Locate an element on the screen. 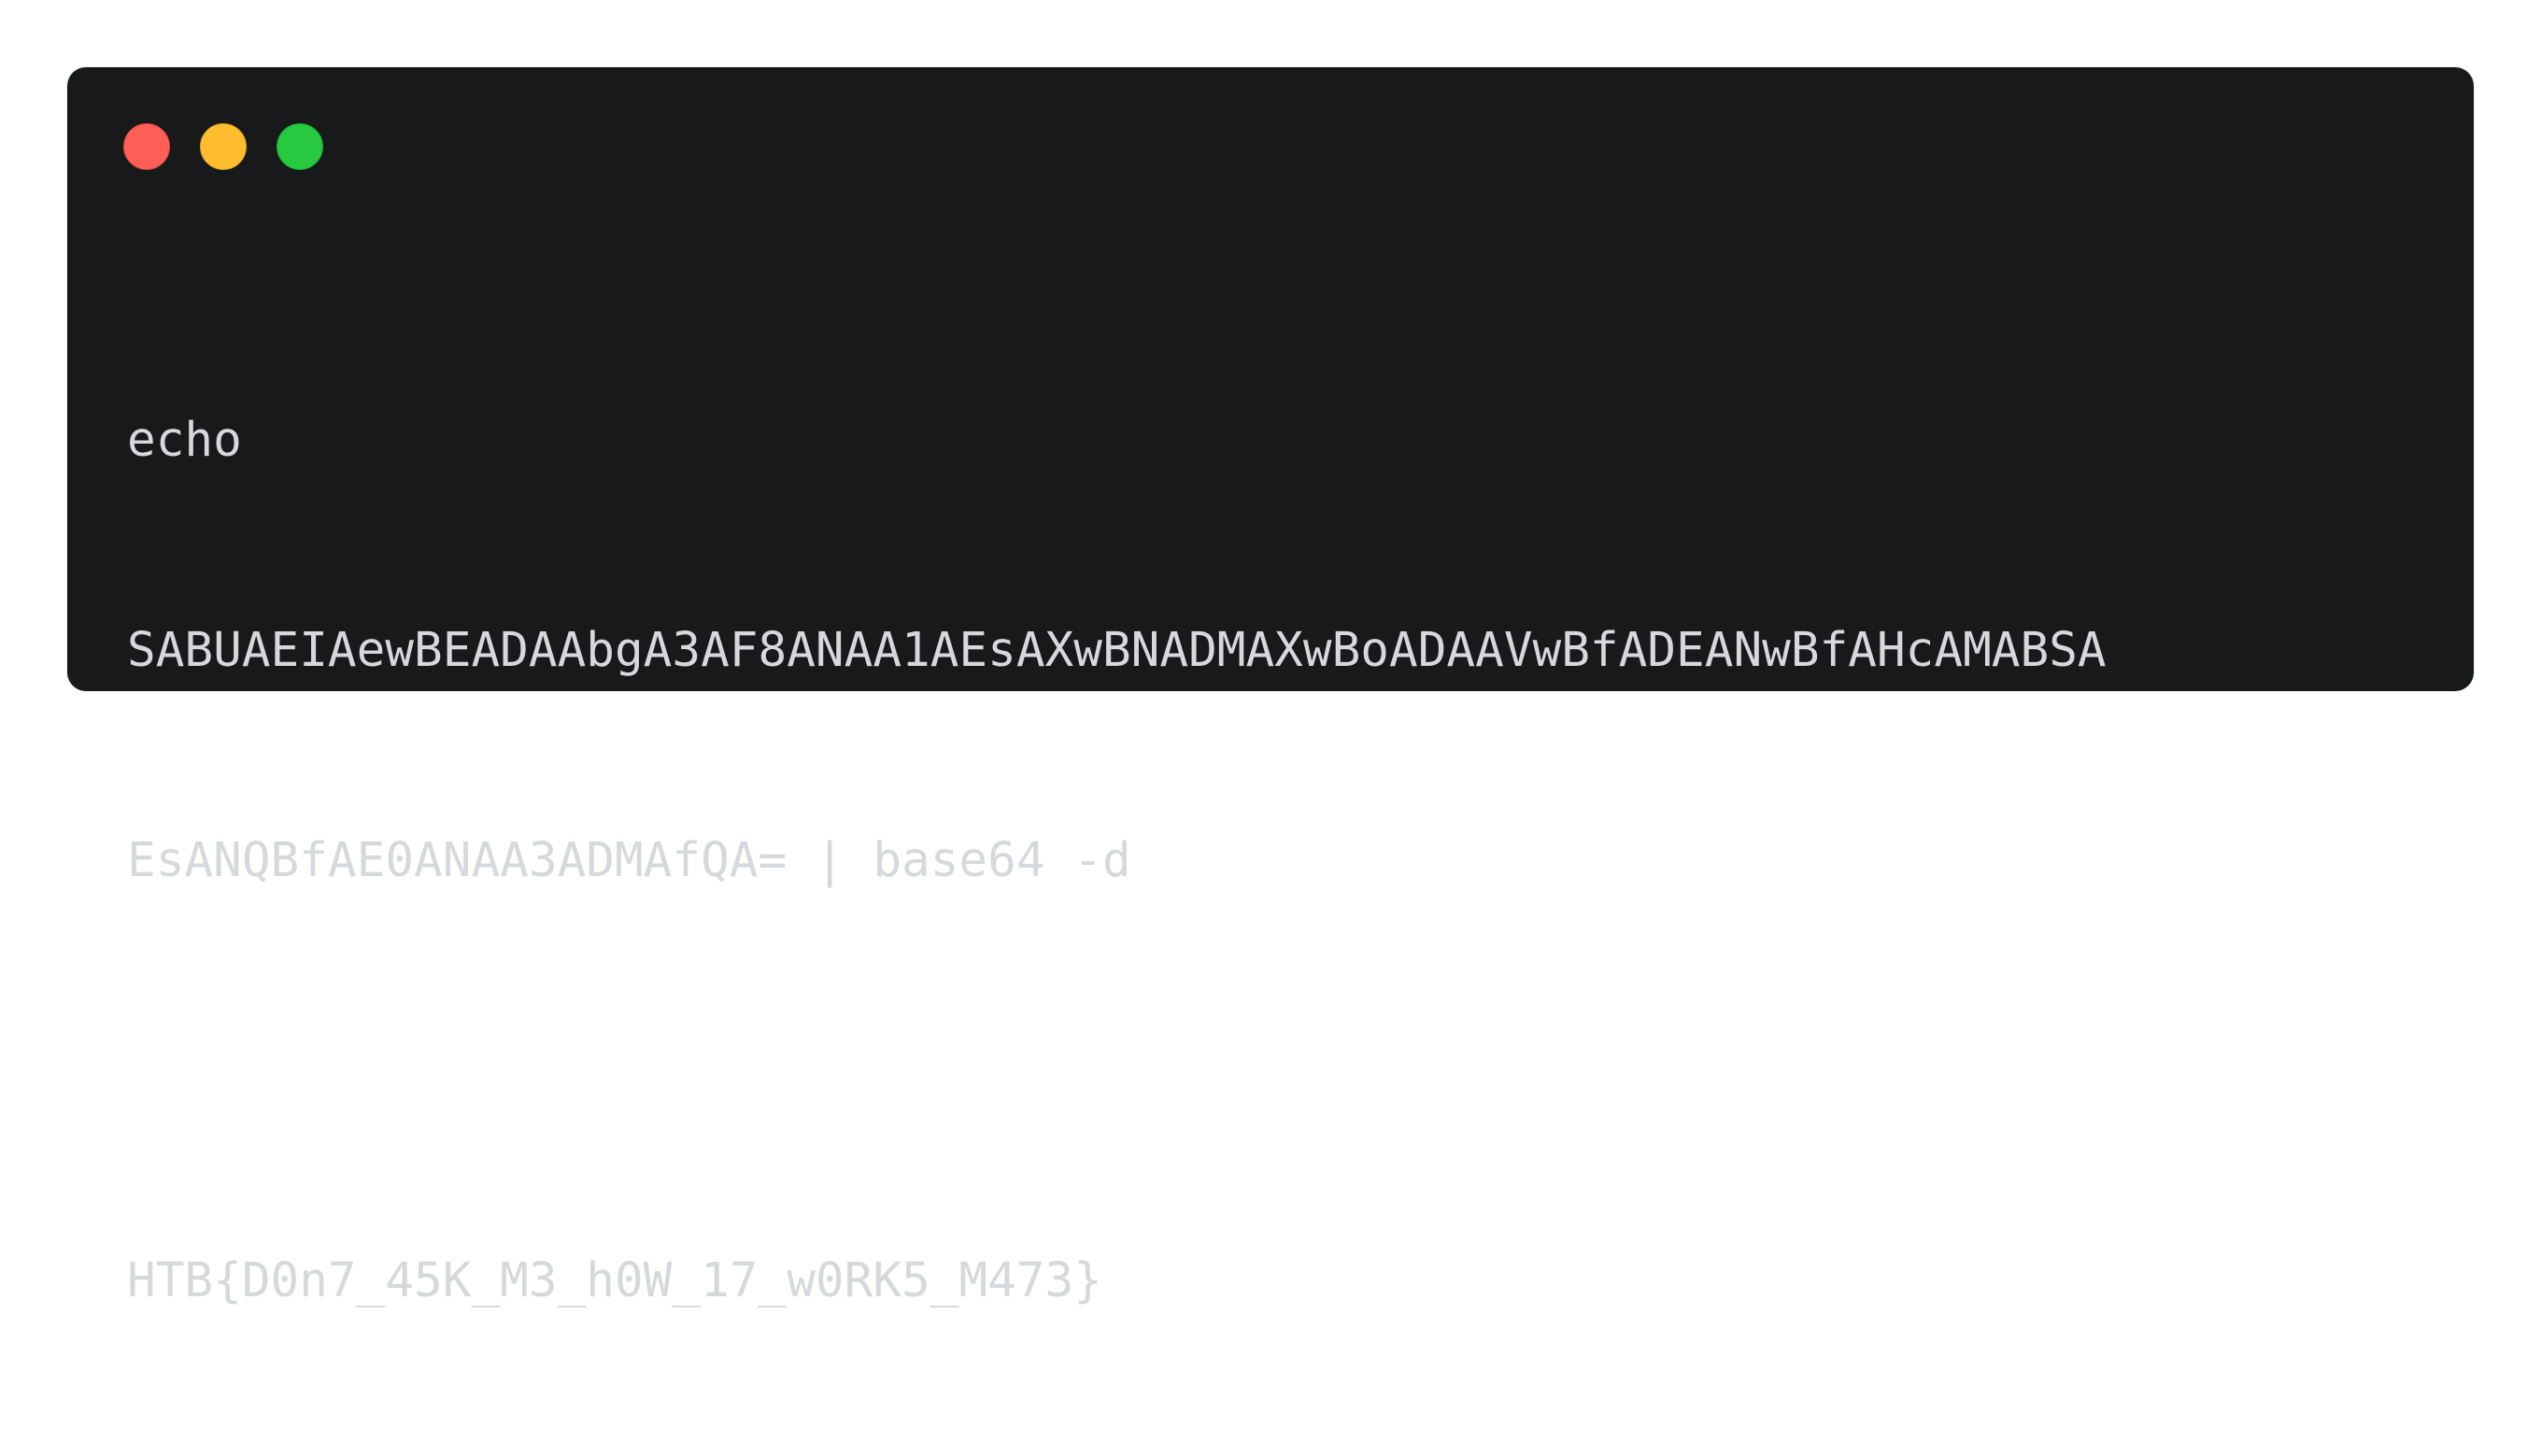 The width and height of the screenshot is (2541, 1456). minimize-icon is located at coordinates (223, 146).